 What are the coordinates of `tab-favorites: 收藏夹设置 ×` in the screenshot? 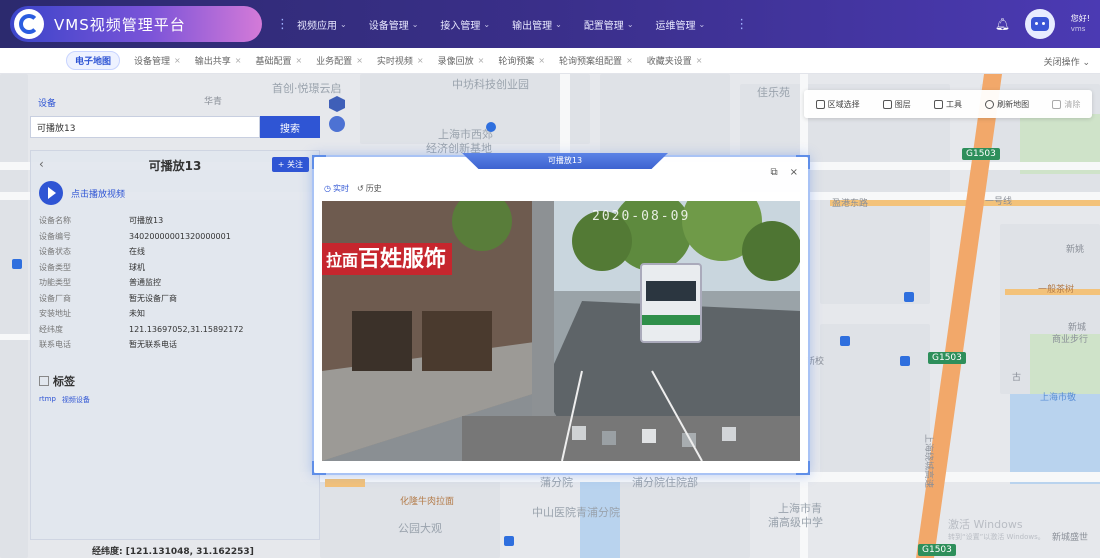 It's located at (675, 60).